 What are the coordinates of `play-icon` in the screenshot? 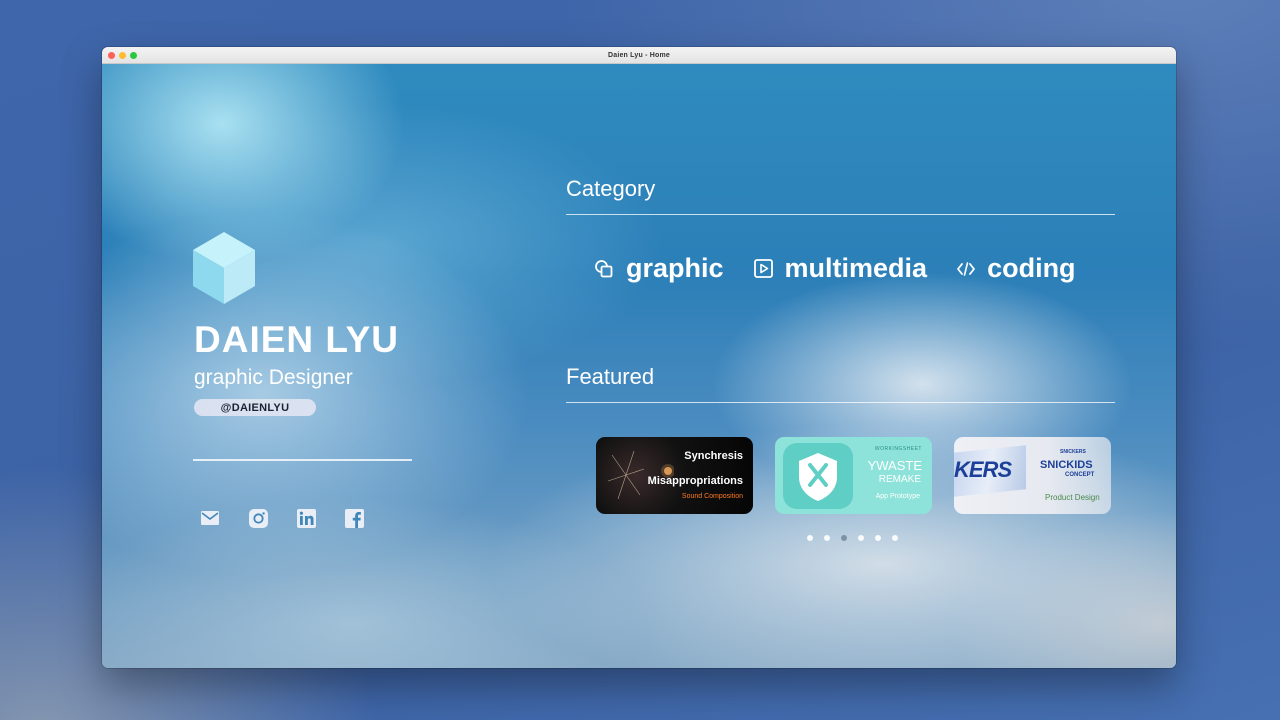 It's located at (763, 268).